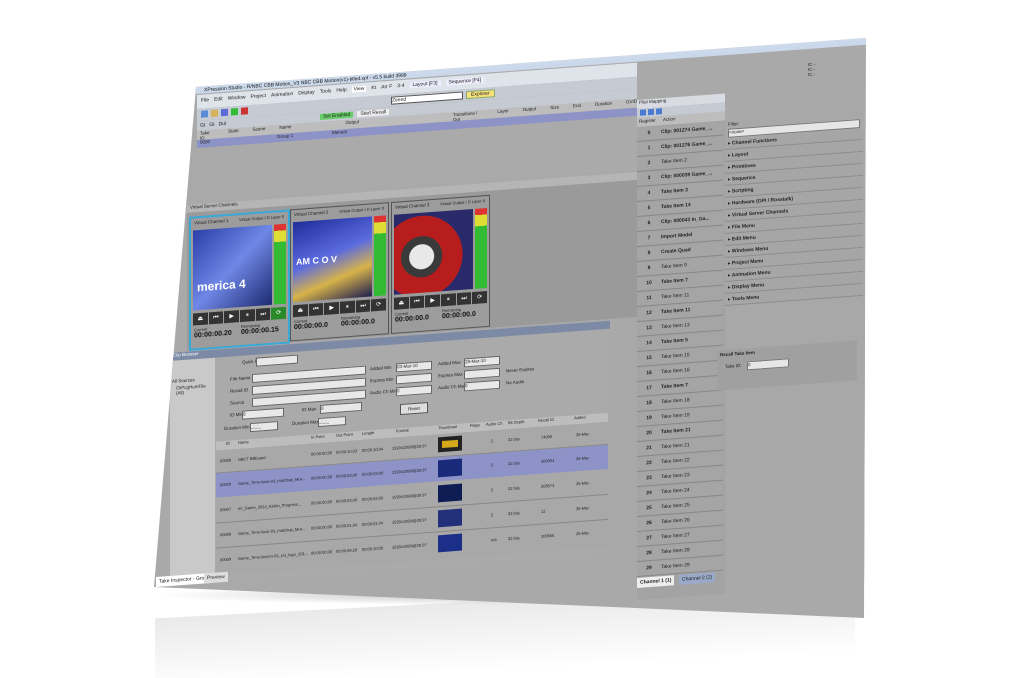 The width and height of the screenshot is (1022, 678). Describe the element at coordinates (224, 112) in the screenshot. I see `save-icon` at that location.